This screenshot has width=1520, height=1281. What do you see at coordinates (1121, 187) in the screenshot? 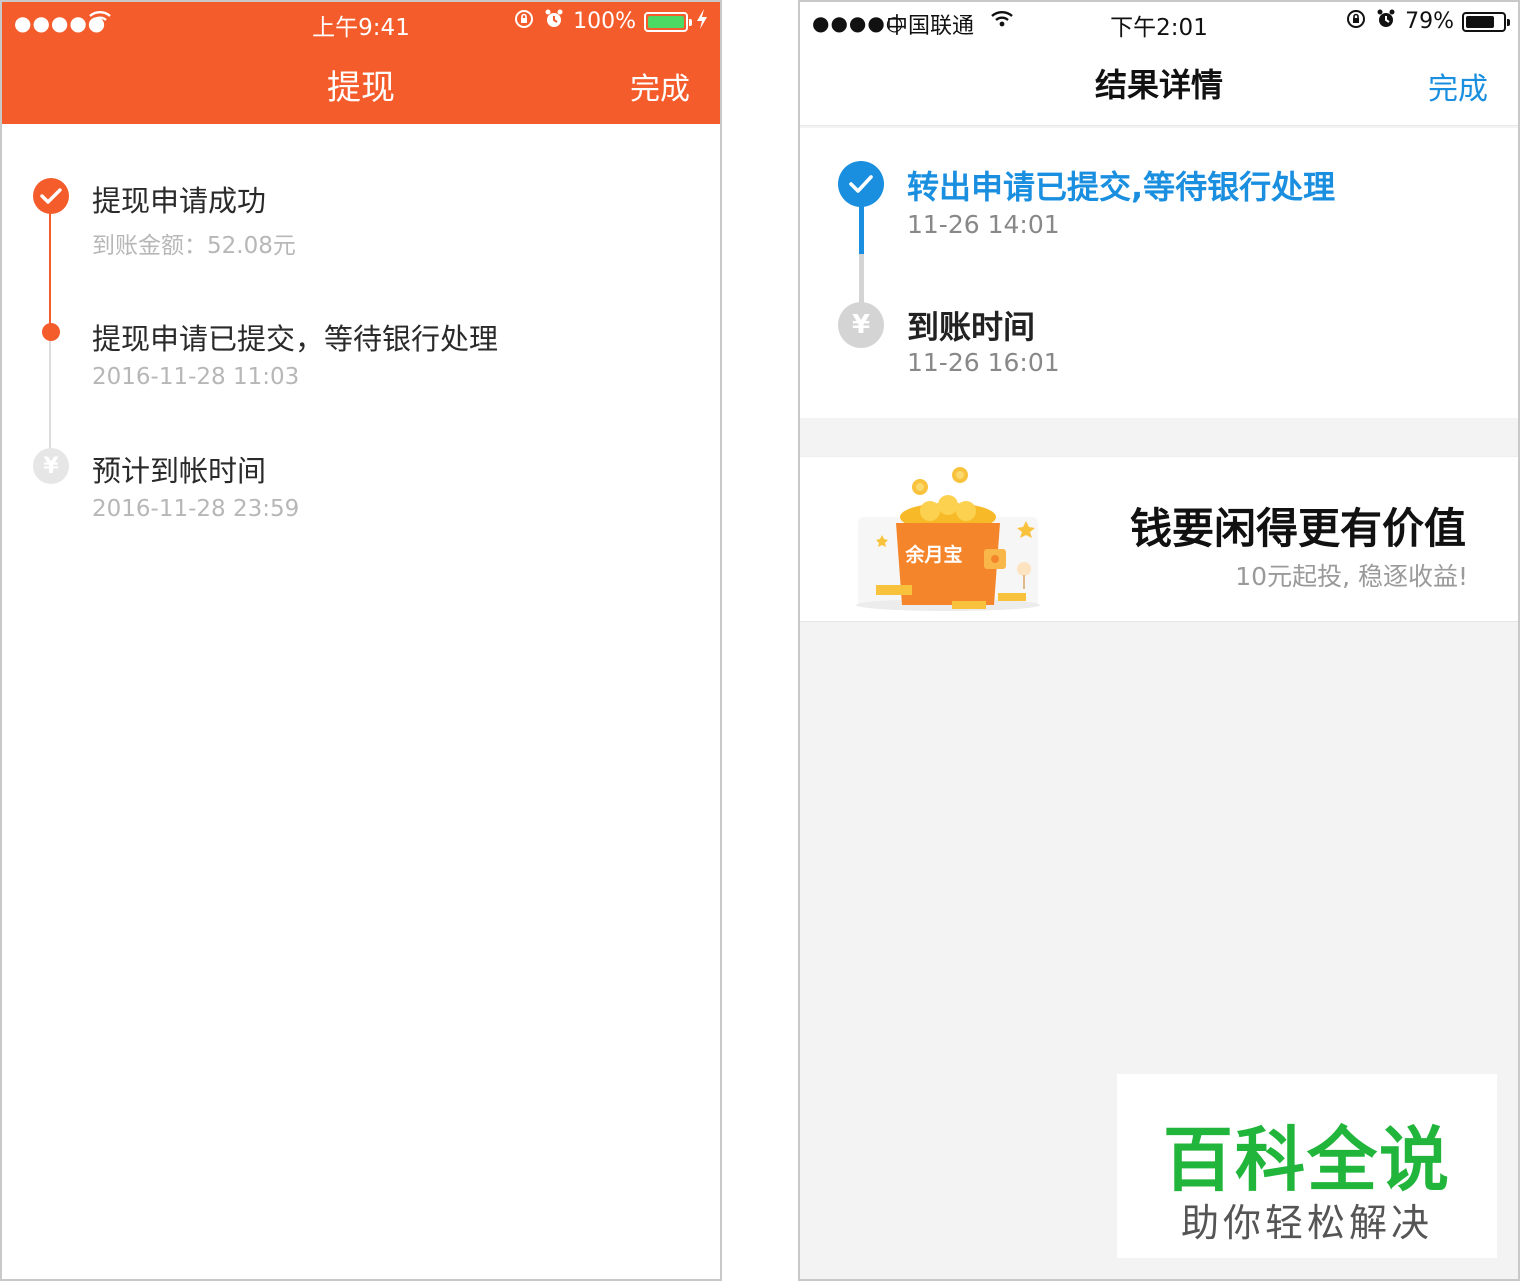
I see `step-1-title: 转出申请已提交,等待银行处理` at bounding box center [1121, 187].